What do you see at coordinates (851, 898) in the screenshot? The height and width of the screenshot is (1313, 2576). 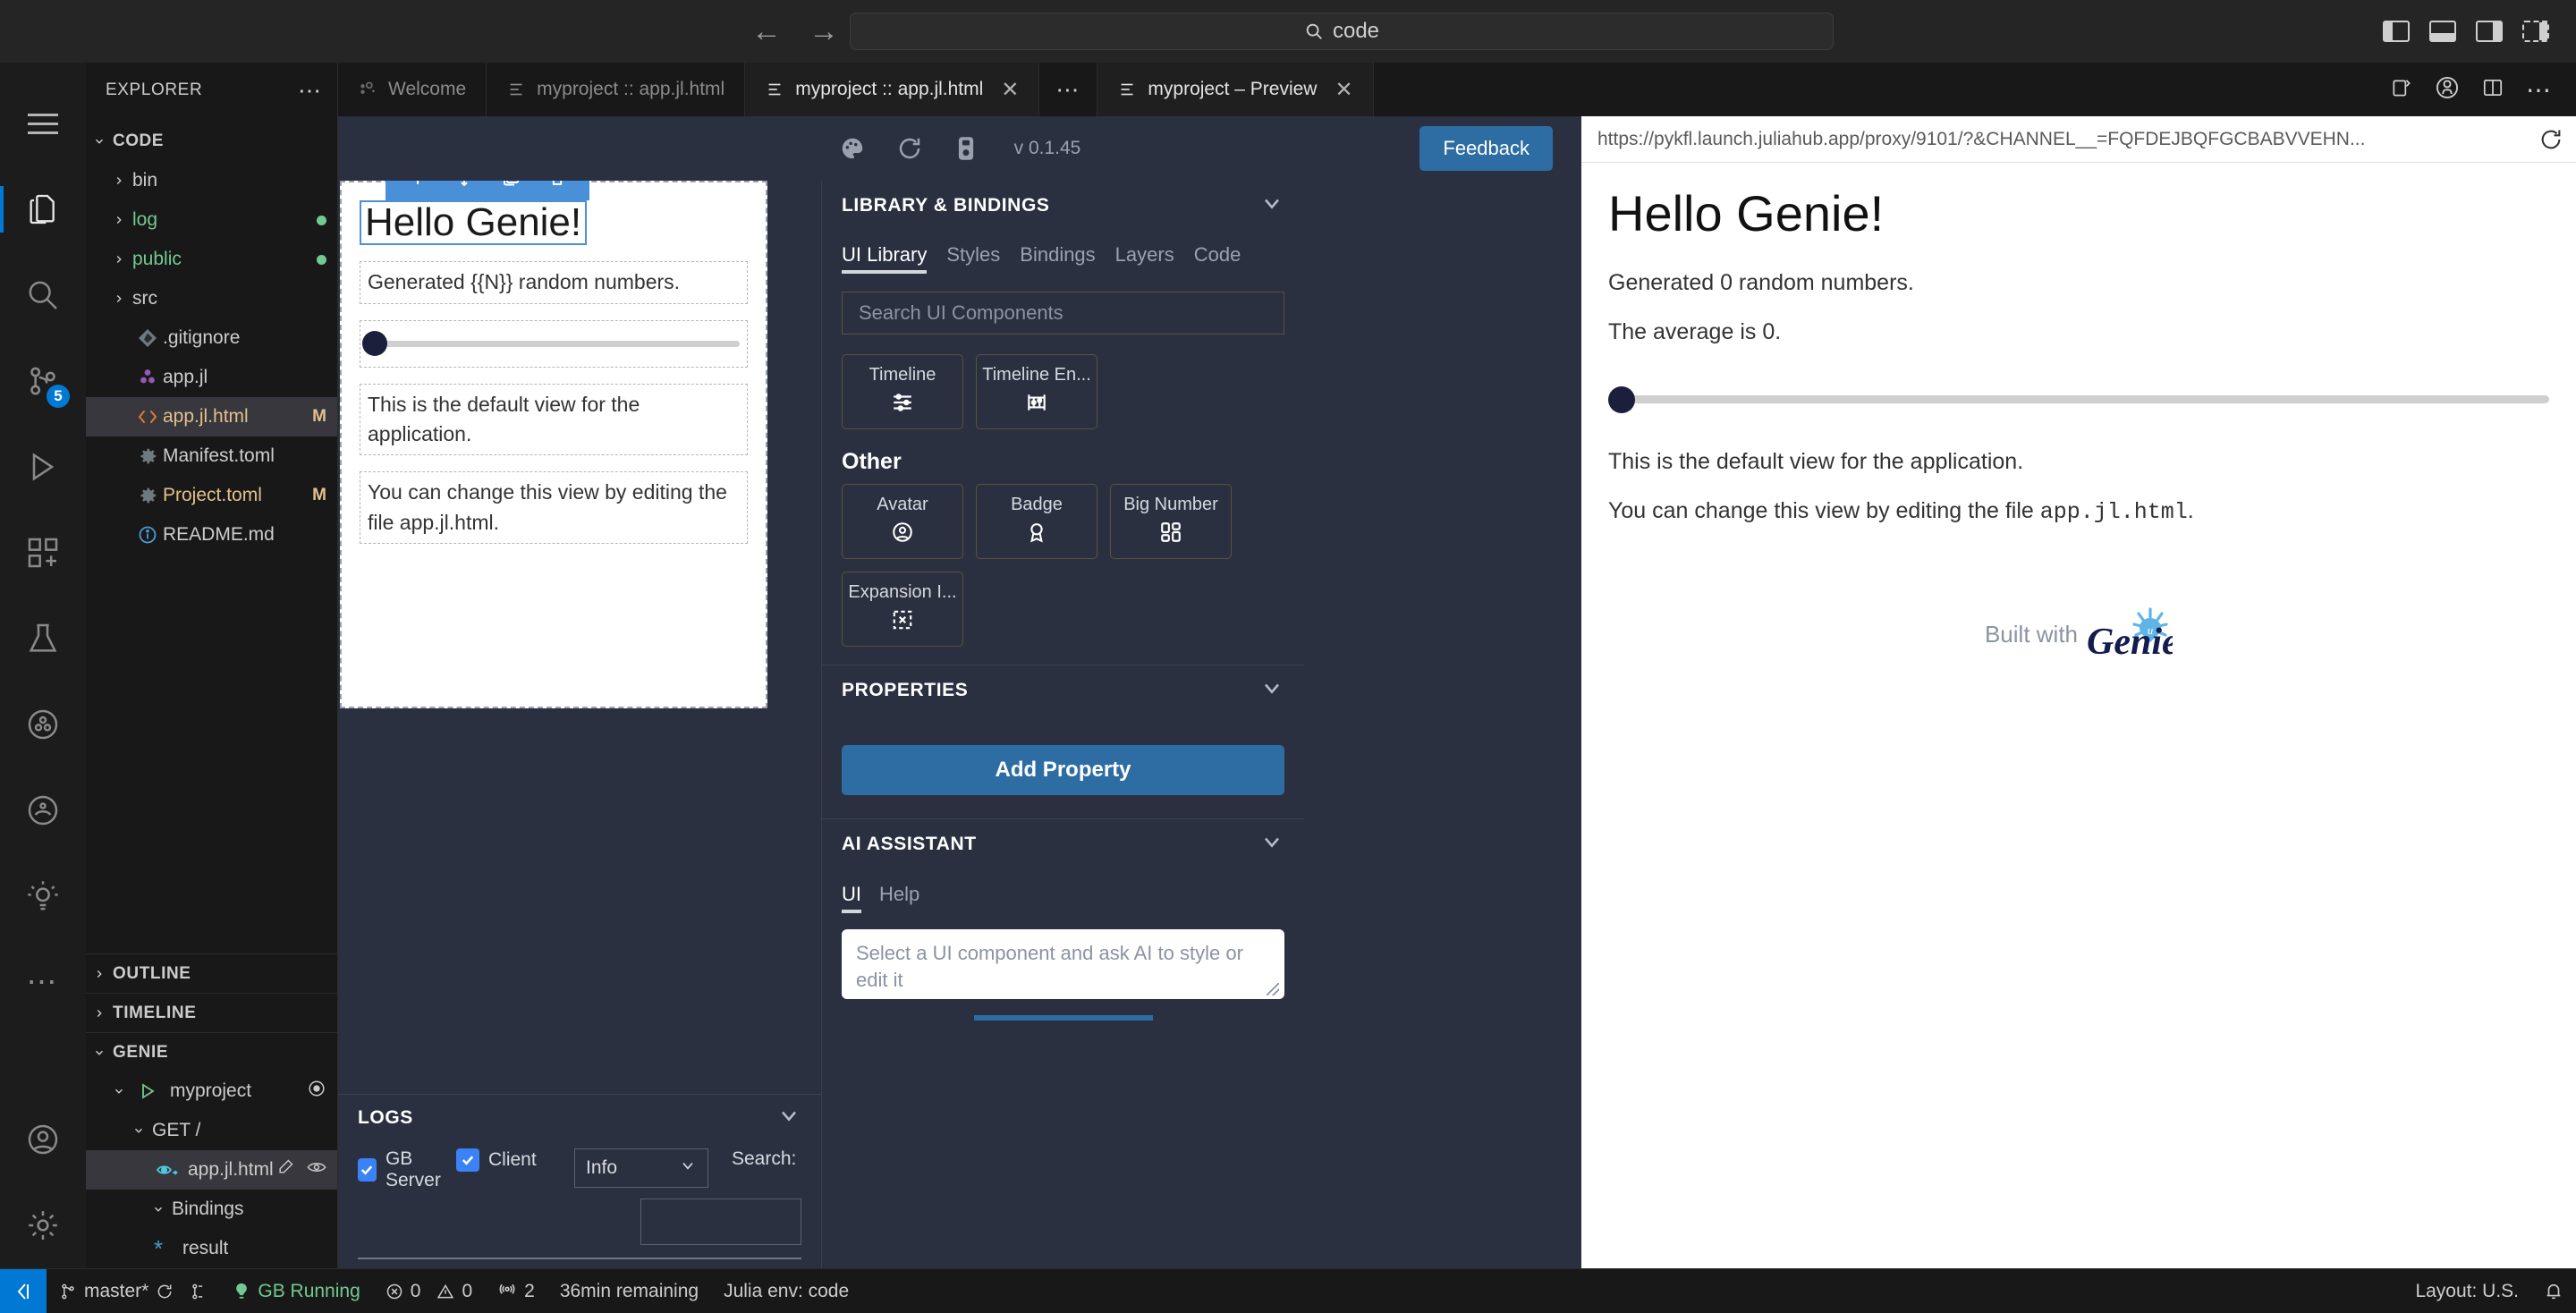 I see `tab-ai-ui: UI` at bounding box center [851, 898].